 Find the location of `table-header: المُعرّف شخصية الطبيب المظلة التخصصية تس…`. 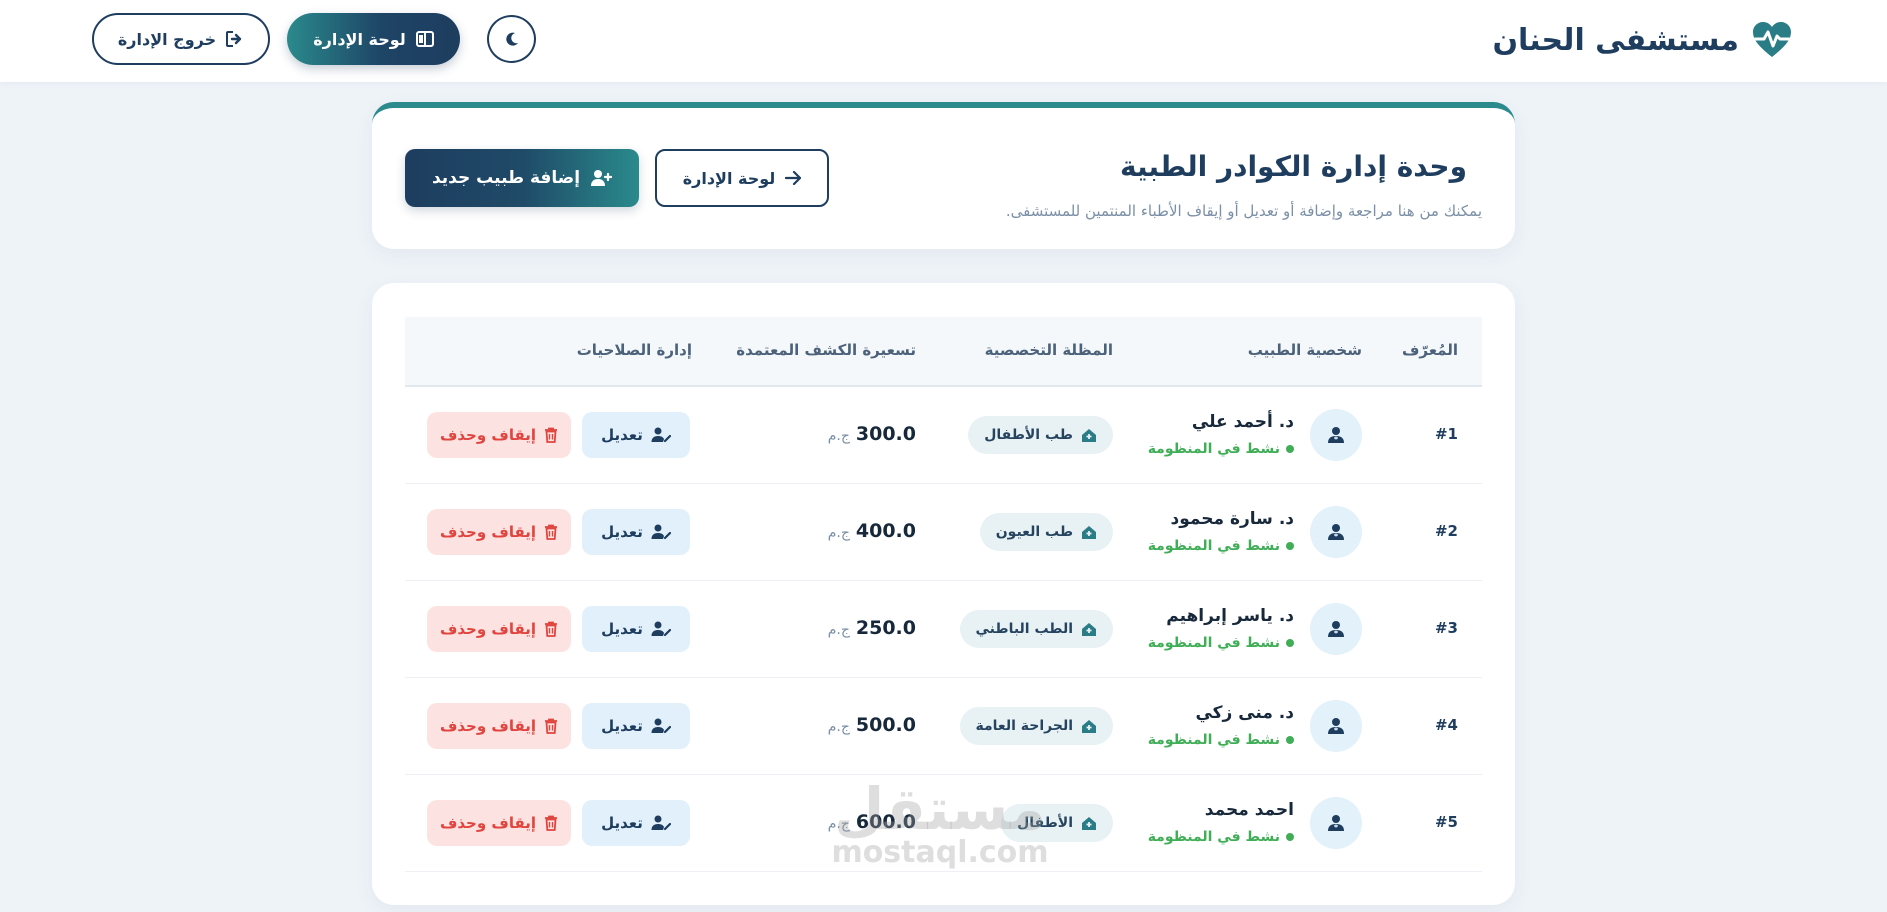

table-header: المُعرّف شخصية الطبيب المظلة التخصصية تس… is located at coordinates (943, 352).